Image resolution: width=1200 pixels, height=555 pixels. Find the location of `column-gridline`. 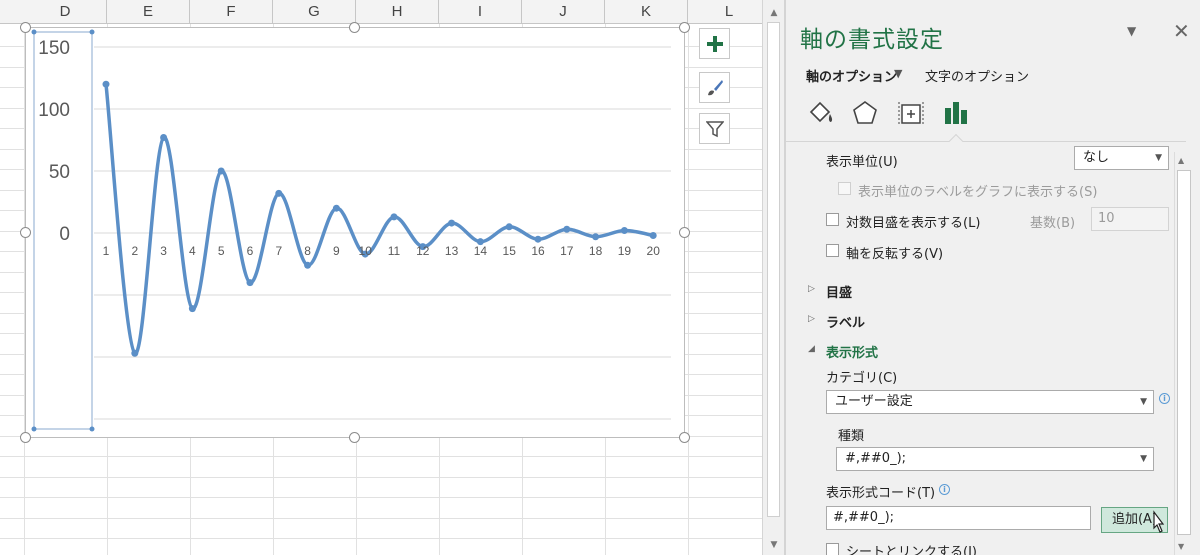

column-gridline is located at coordinates (688, 289).